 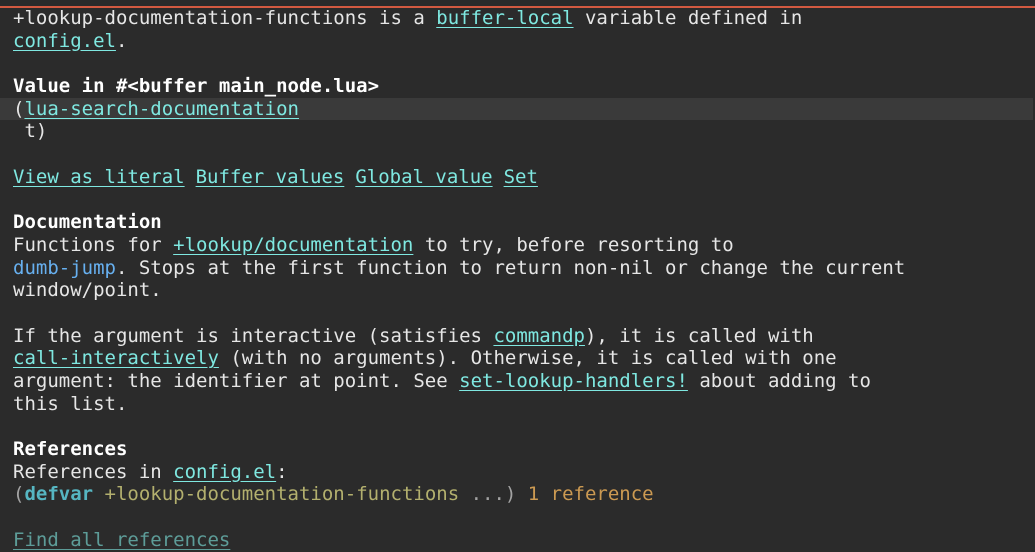 I want to click on doc-line-7: this list., so click(x=70, y=403).